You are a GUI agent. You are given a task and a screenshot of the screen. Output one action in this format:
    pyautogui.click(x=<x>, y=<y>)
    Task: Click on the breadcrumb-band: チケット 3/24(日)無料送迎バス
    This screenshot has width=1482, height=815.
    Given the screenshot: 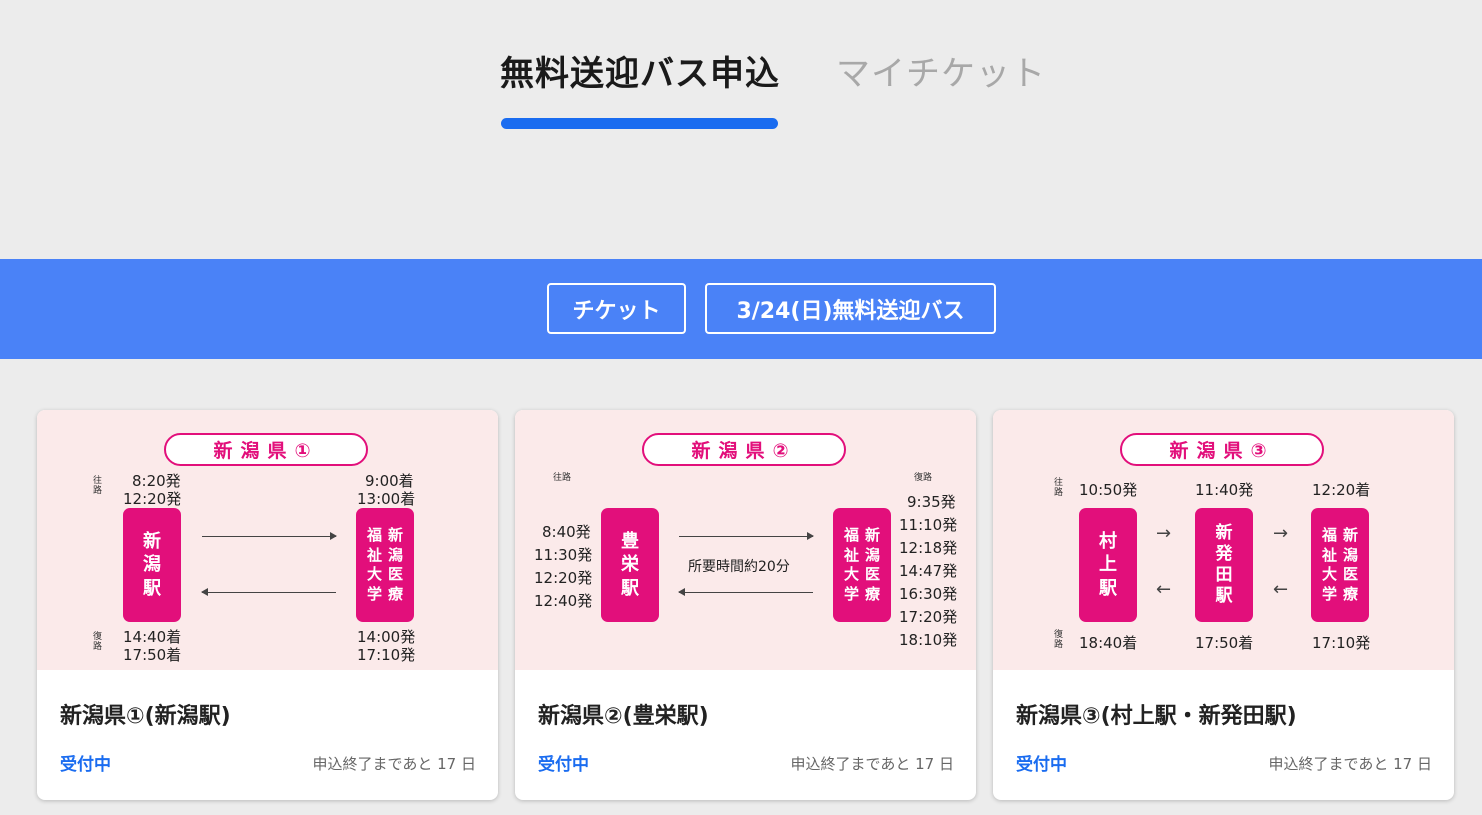 What is the action you would take?
    pyautogui.click(x=741, y=309)
    